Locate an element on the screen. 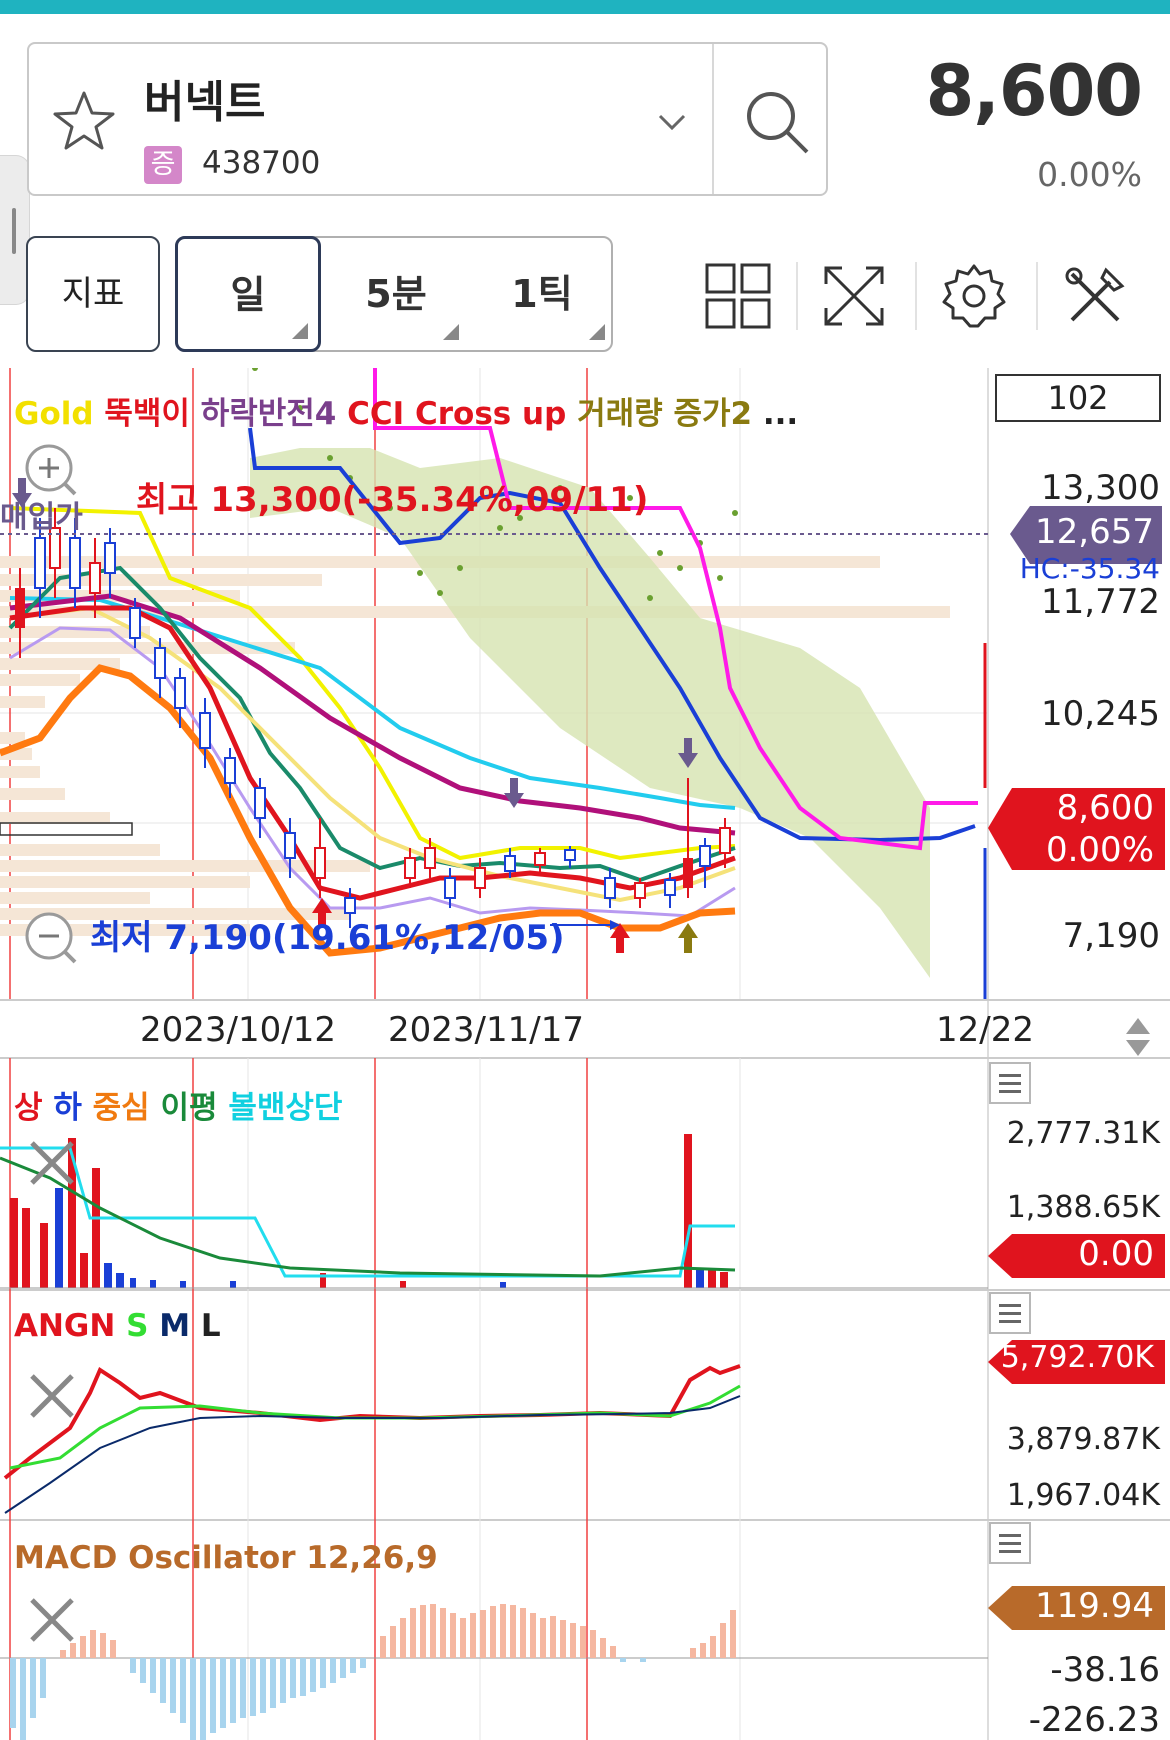  period-5min-label: 5분 is located at coordinates (396, 294).